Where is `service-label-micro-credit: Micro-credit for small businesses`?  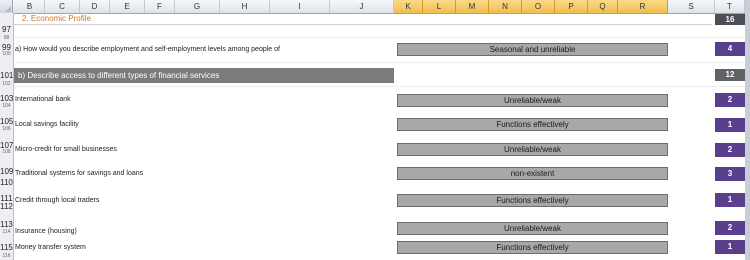
service-label-micro-credit: Micro-credit for small businesses is located at coordinates (66, 149).